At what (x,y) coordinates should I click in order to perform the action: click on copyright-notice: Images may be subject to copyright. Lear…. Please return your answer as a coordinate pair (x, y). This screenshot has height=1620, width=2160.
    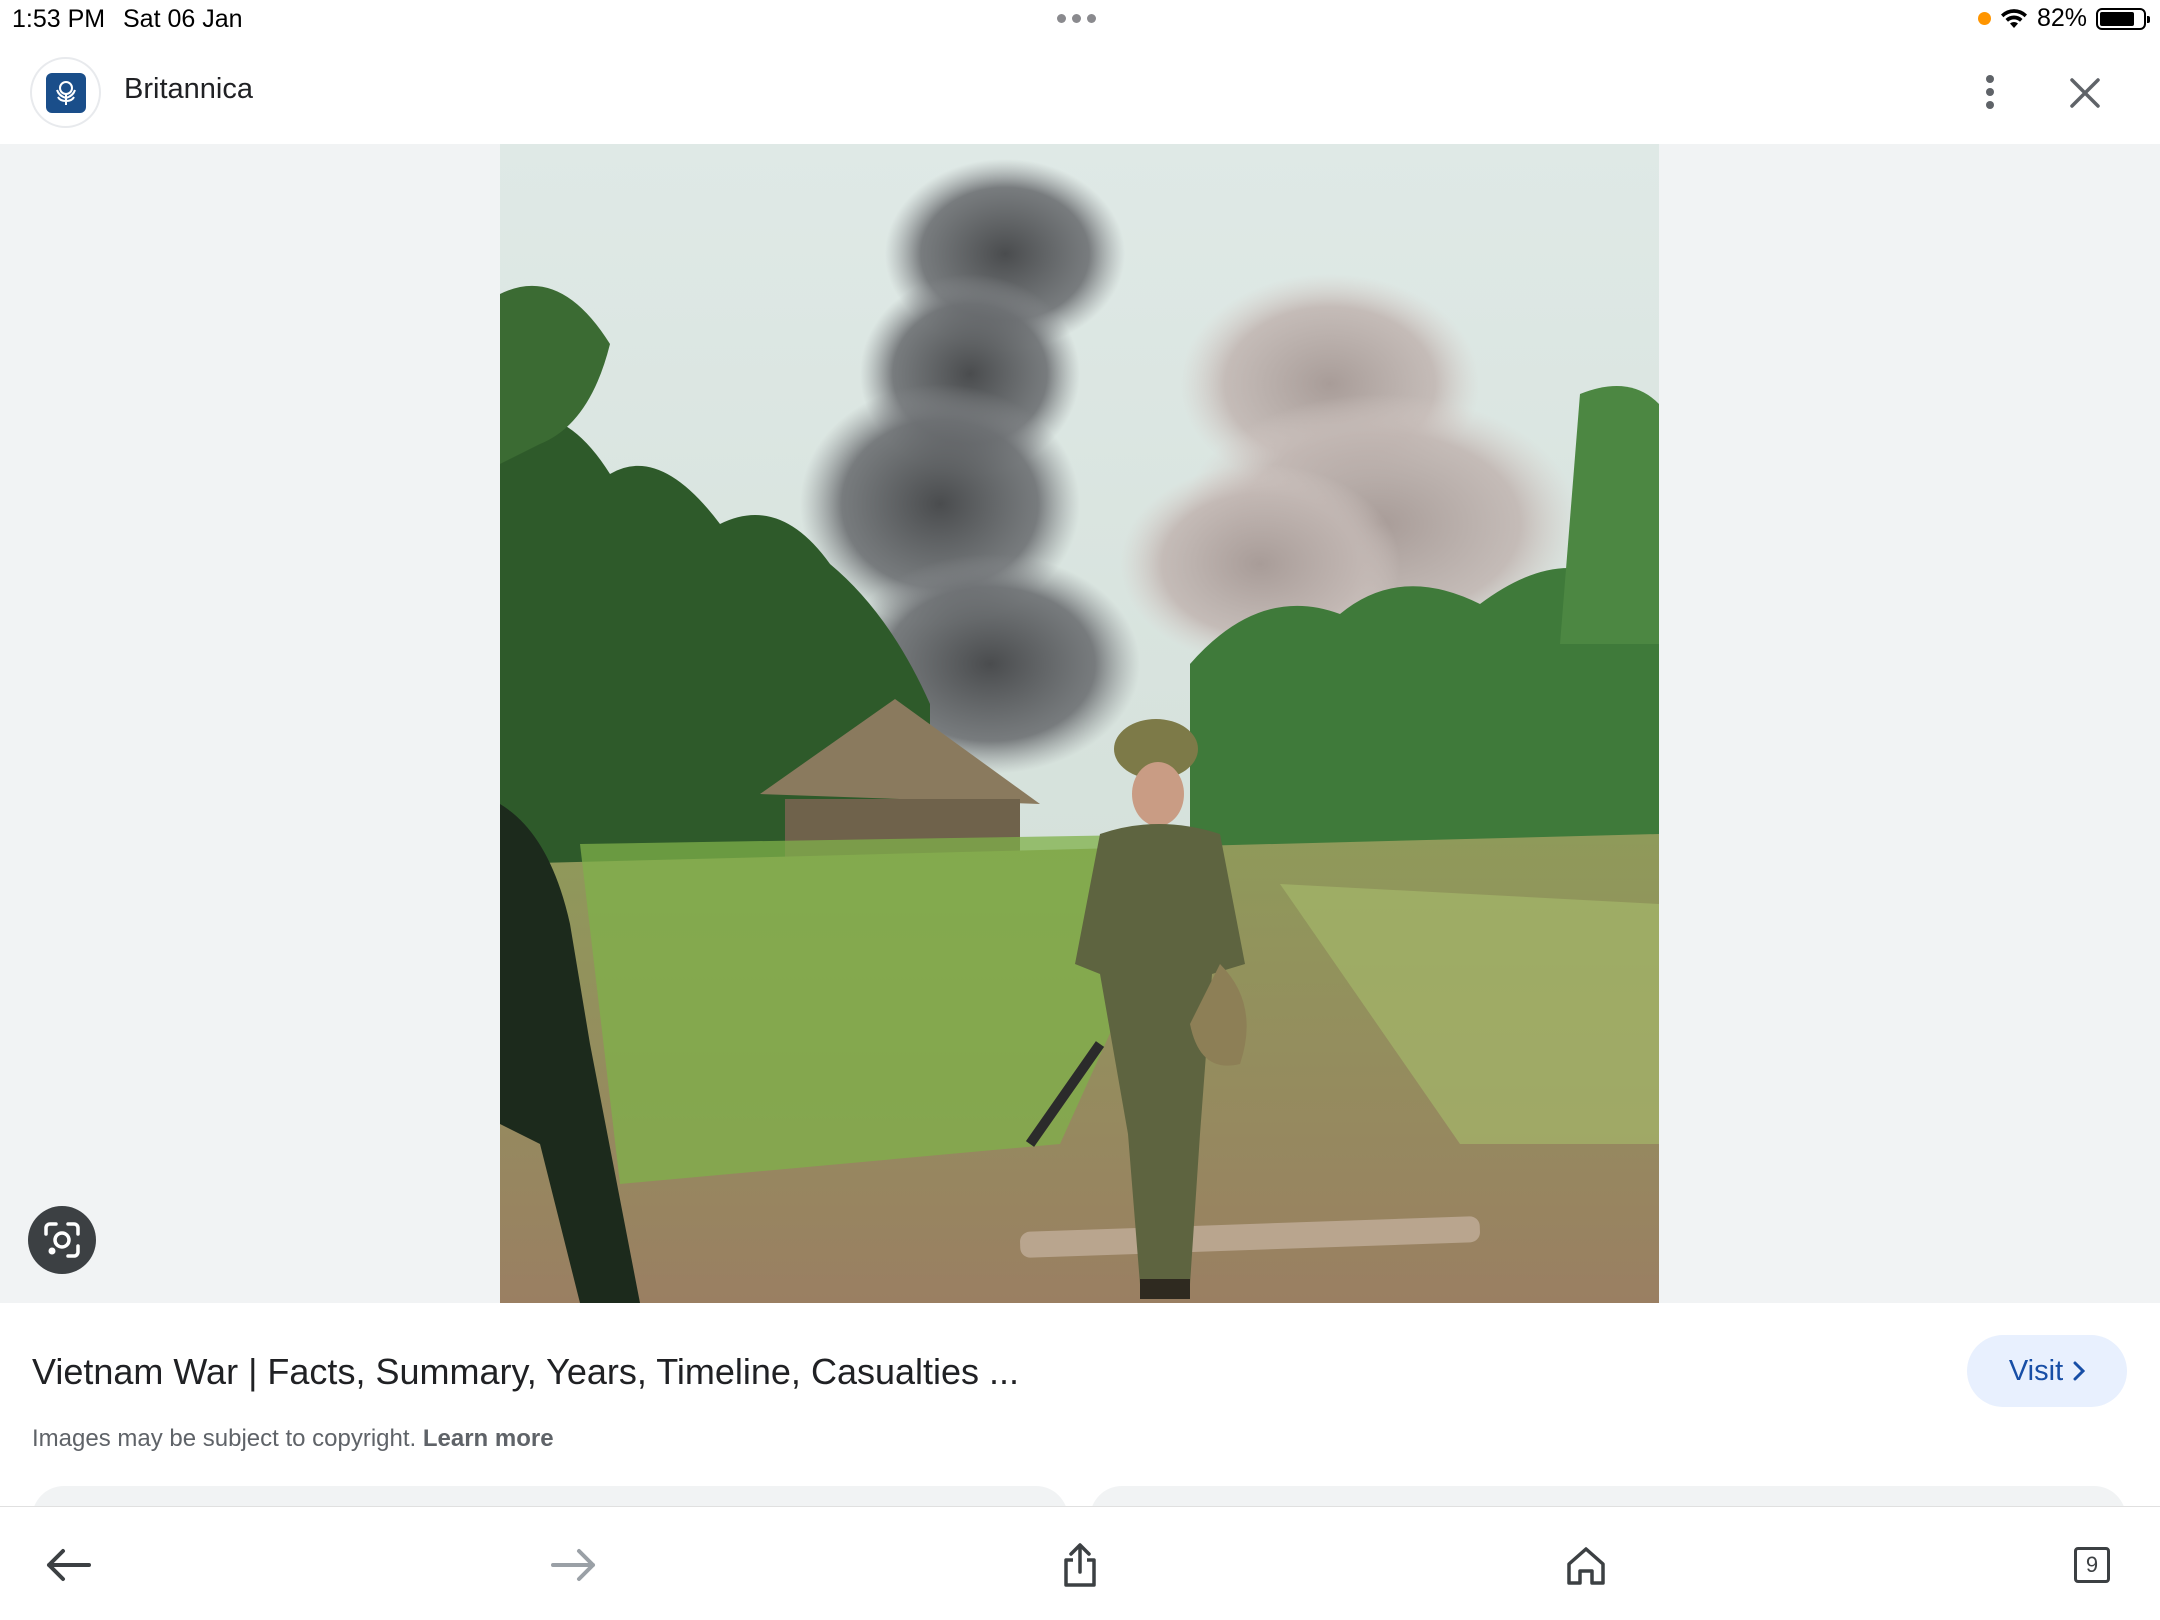
    Looking at the image, I should click on (293, 1439).